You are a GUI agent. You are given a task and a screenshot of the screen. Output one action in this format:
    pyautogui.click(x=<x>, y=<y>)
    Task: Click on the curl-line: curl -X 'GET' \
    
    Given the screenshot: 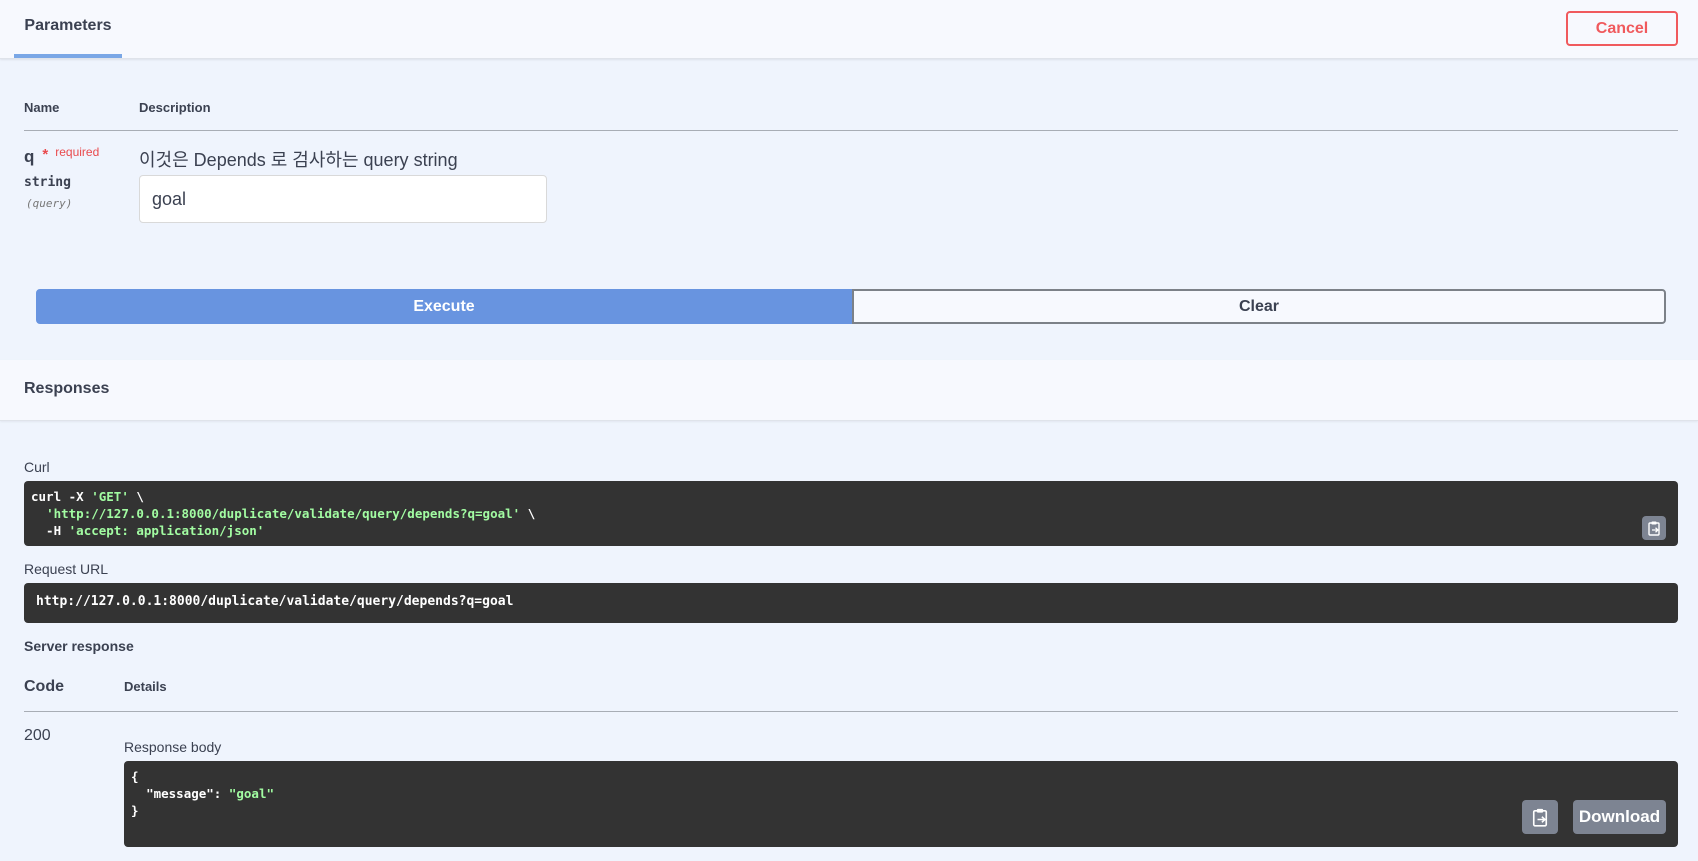 What is the action you would take?
    pyautogui.click(x=87, y=496)
    